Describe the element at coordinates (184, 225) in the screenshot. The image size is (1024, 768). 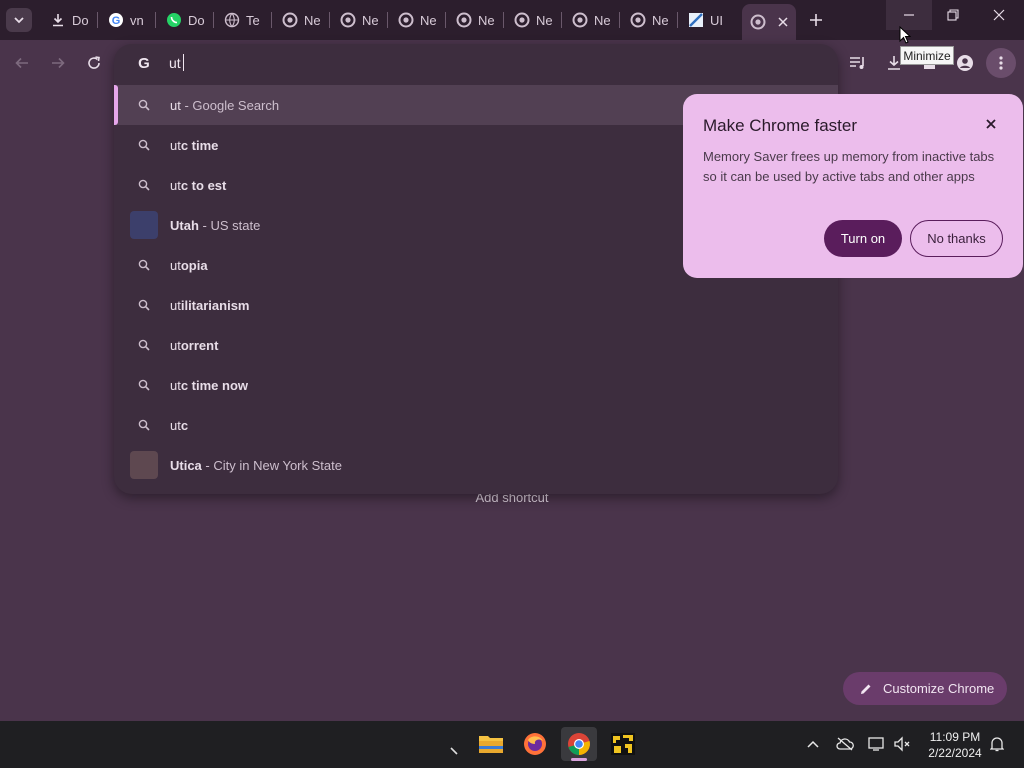
I see `suggestion-entity-name: Utah` at that location.